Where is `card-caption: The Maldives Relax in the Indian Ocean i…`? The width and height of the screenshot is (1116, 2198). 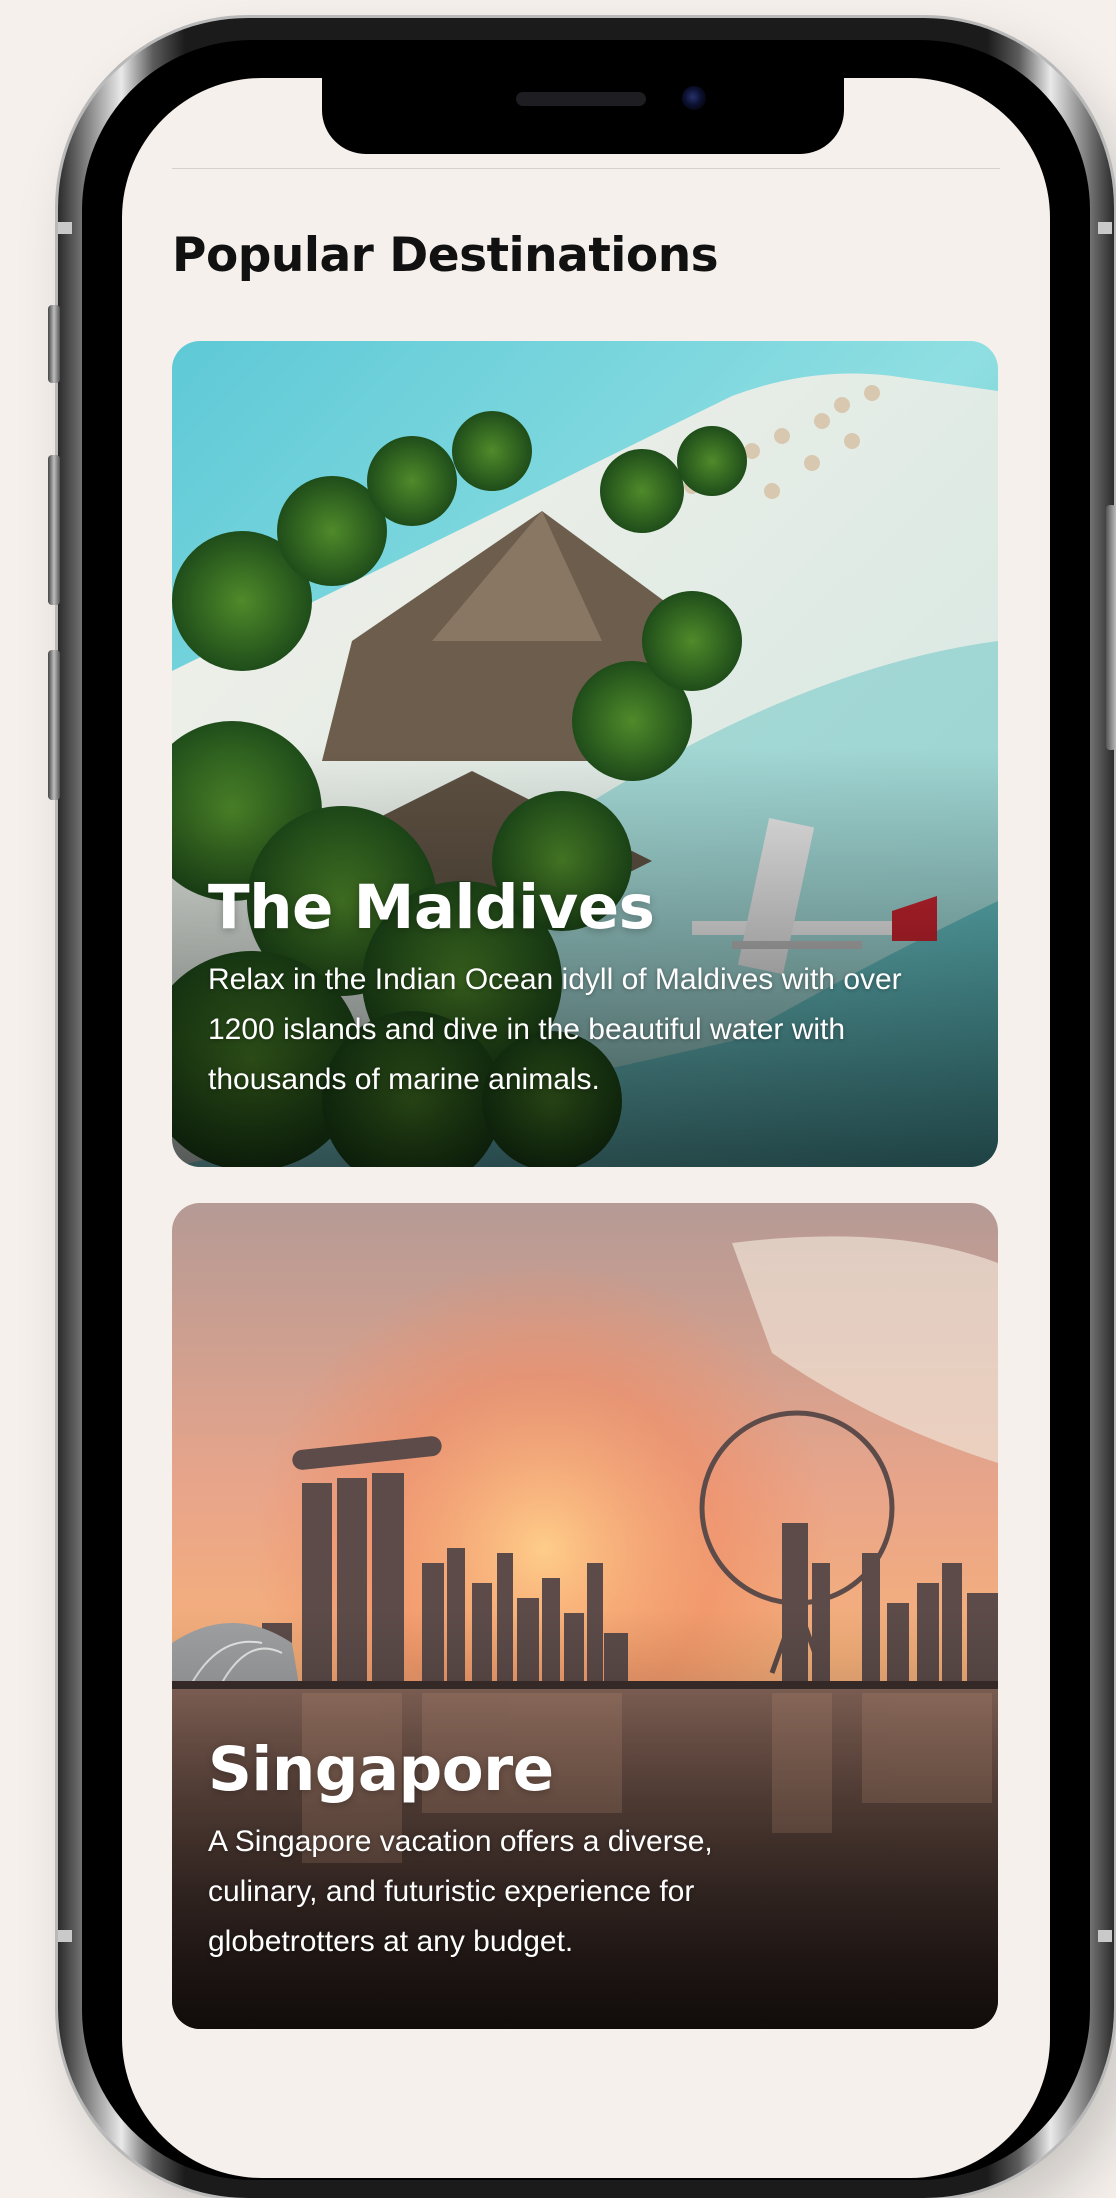
card-caption: The Maldives Relax in the Indian Ocean i… is located at coordinates (578, 988).